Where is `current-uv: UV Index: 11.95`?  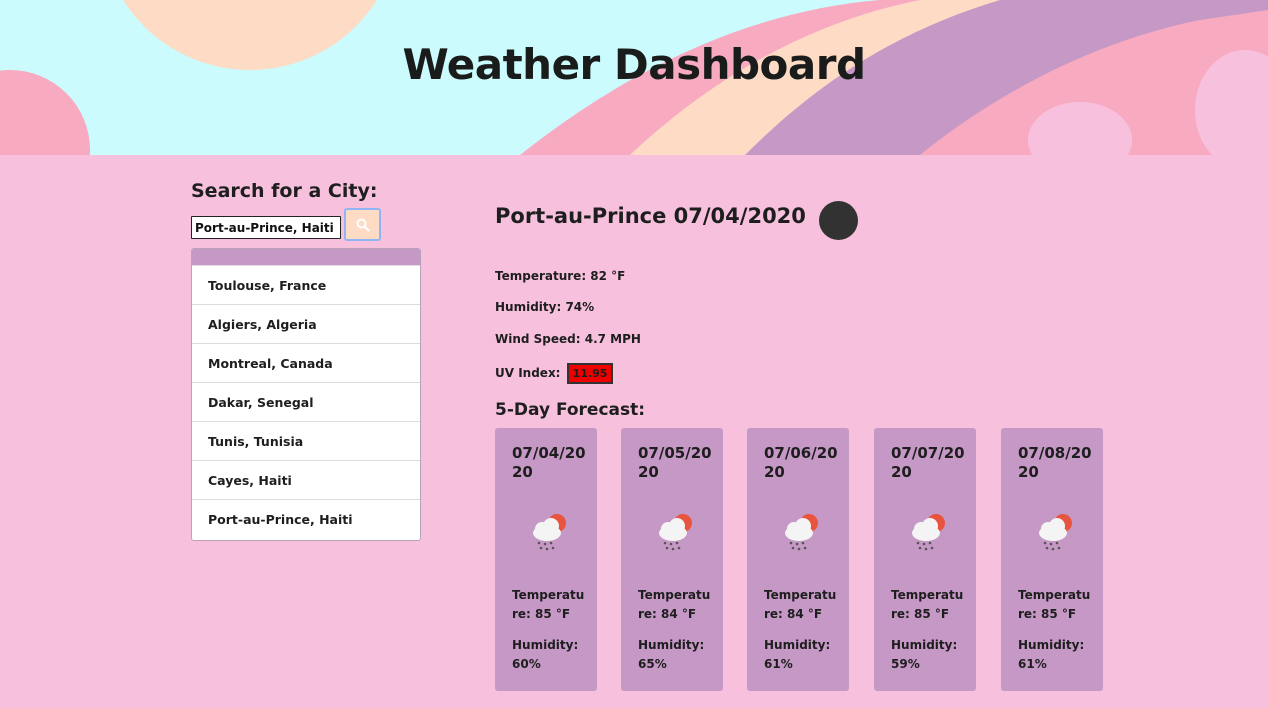 current-uv: UV Index: 11.95 is located at coordinates (554, 373).